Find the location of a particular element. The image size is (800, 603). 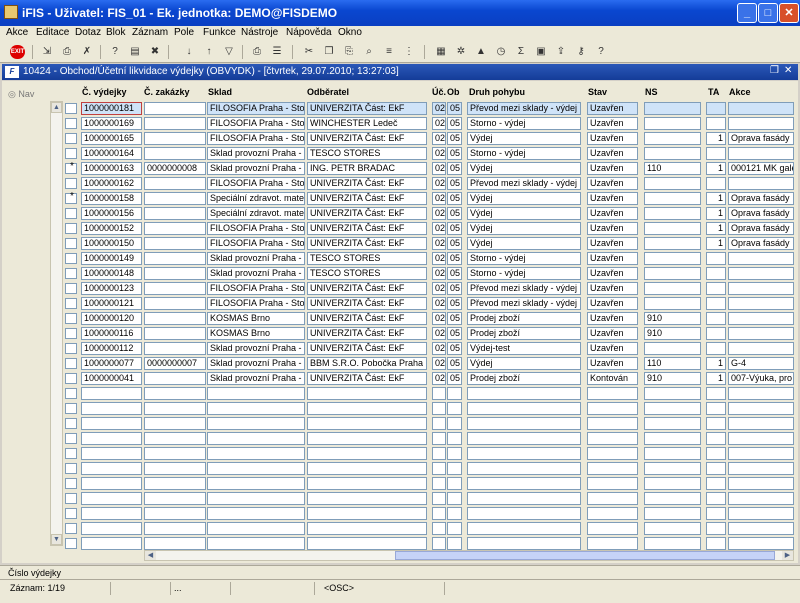

cell-ob is located at coordinates (454, 408).